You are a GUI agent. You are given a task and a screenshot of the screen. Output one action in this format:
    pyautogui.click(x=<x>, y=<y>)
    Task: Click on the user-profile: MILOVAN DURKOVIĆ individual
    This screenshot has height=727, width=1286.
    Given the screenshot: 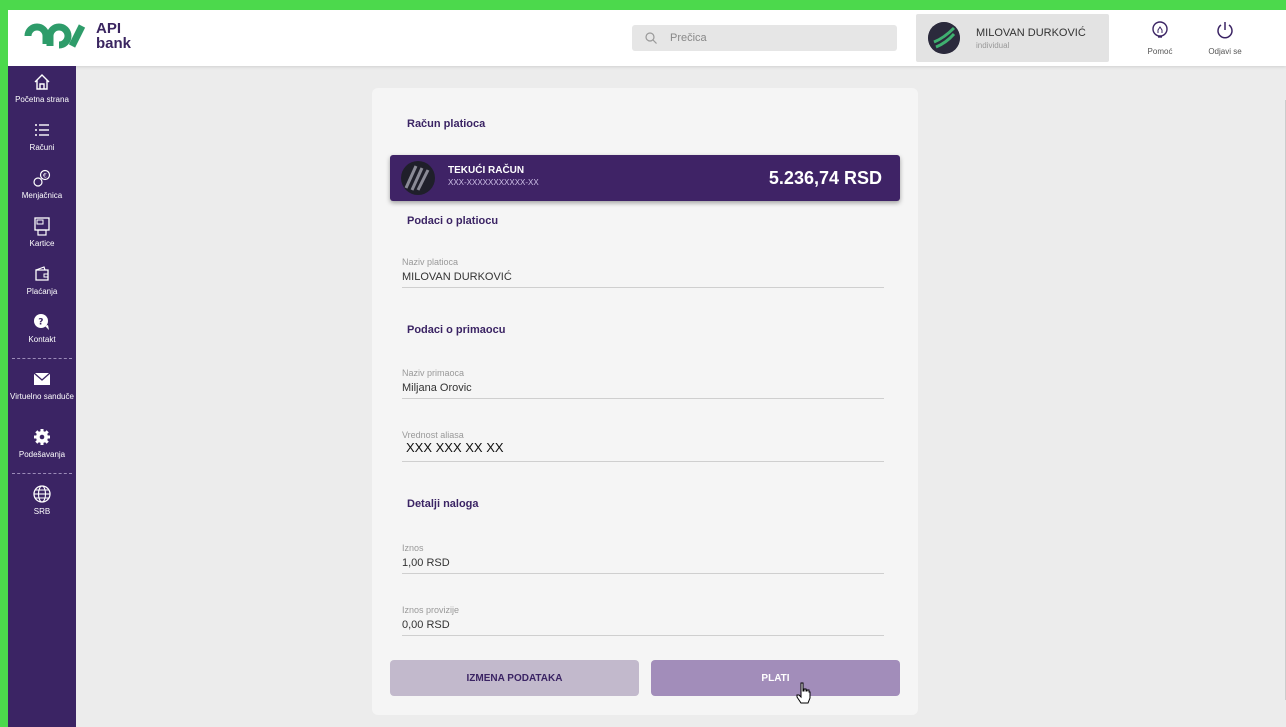 What is the action you would take?
    pyautogui.click(x=1012, y=38)
    